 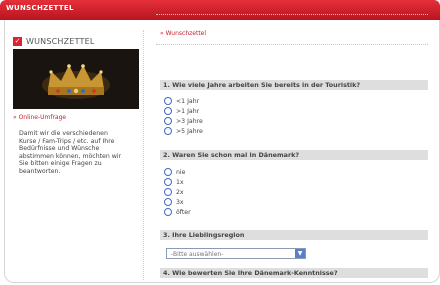 What do you see at coordinates (183, 33) in the screenshot?
I see `breadcrumb: » Wunschzettel` at bounding box center [183, 33].